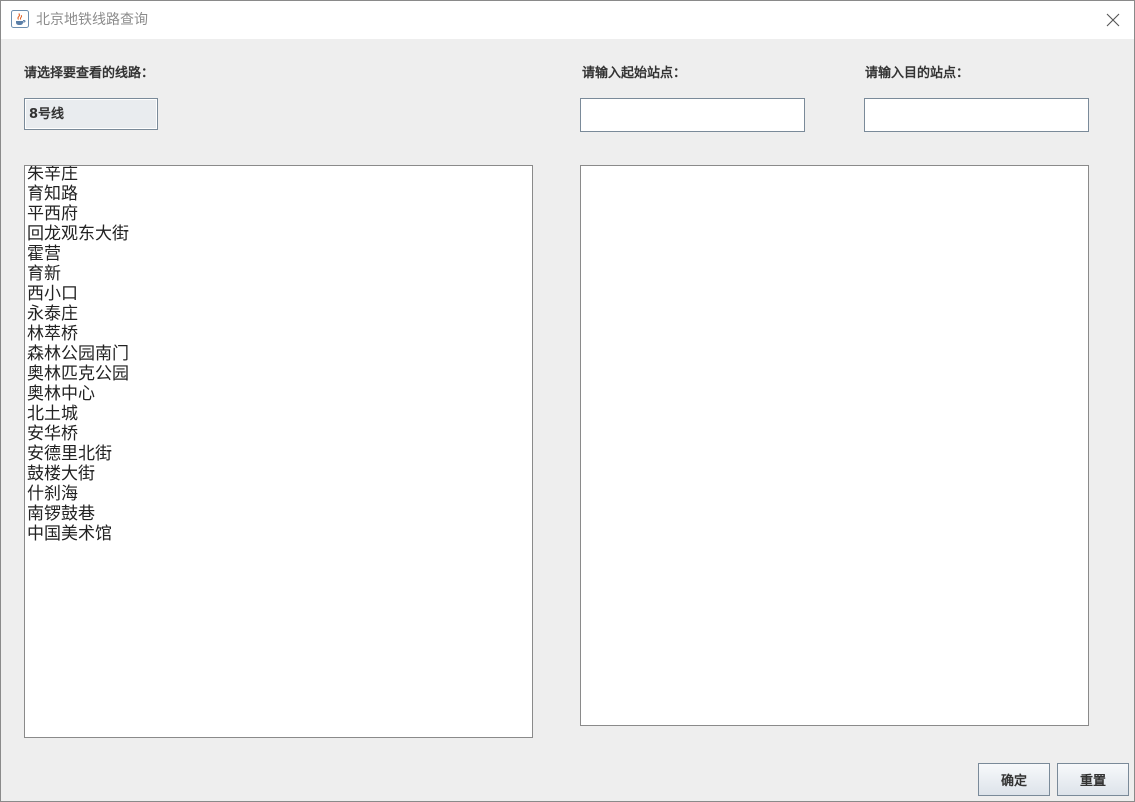  What do you see at coordinates (52, 334) in the screenshot?
I see `station-list-item: 林萃桥` at bounding box center [52, 334].